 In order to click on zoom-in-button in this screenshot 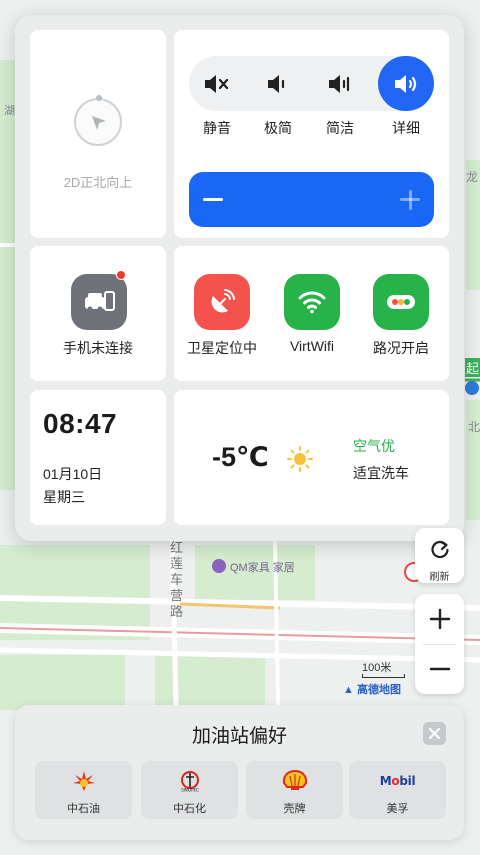, I will do `click(439, 619)`.